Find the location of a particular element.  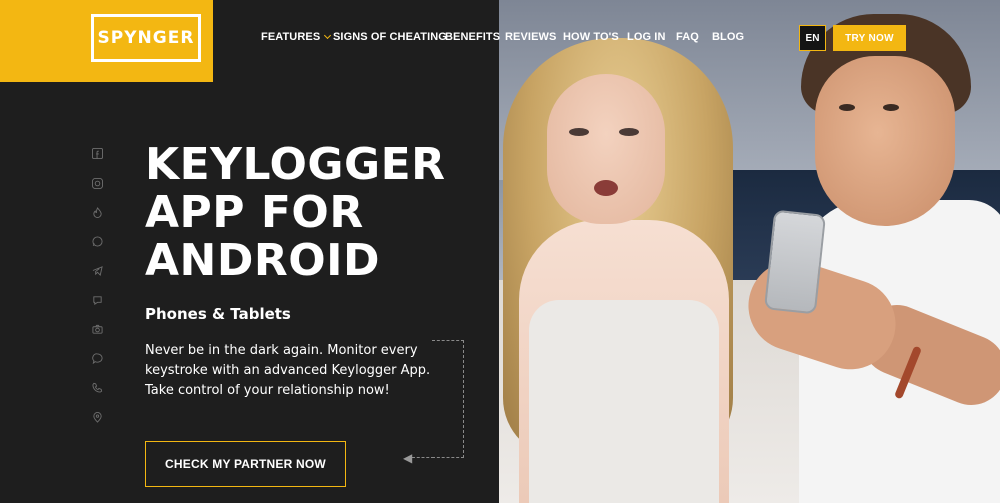

nav-item-features: FEATURES is located at coordinates (296, 37).